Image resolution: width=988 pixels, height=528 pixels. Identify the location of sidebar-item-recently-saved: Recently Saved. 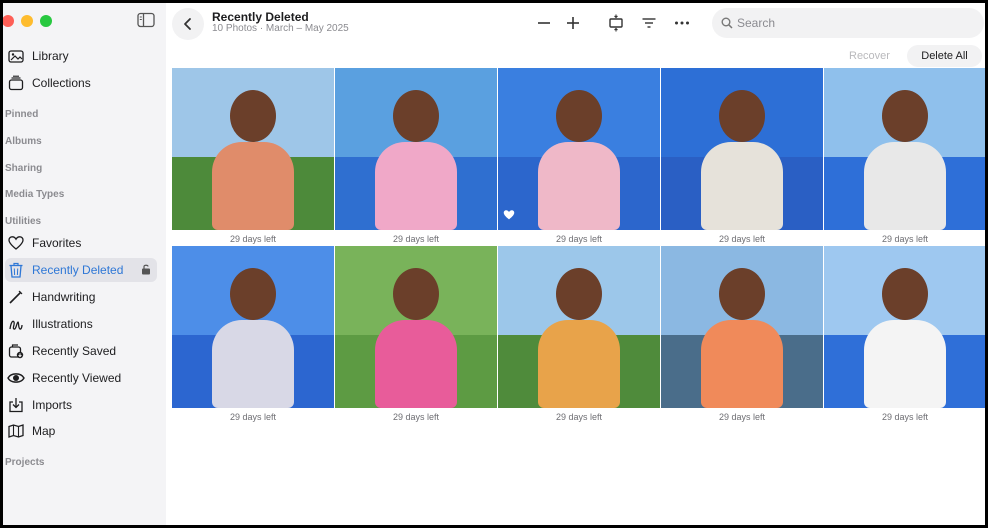
(81, 351).